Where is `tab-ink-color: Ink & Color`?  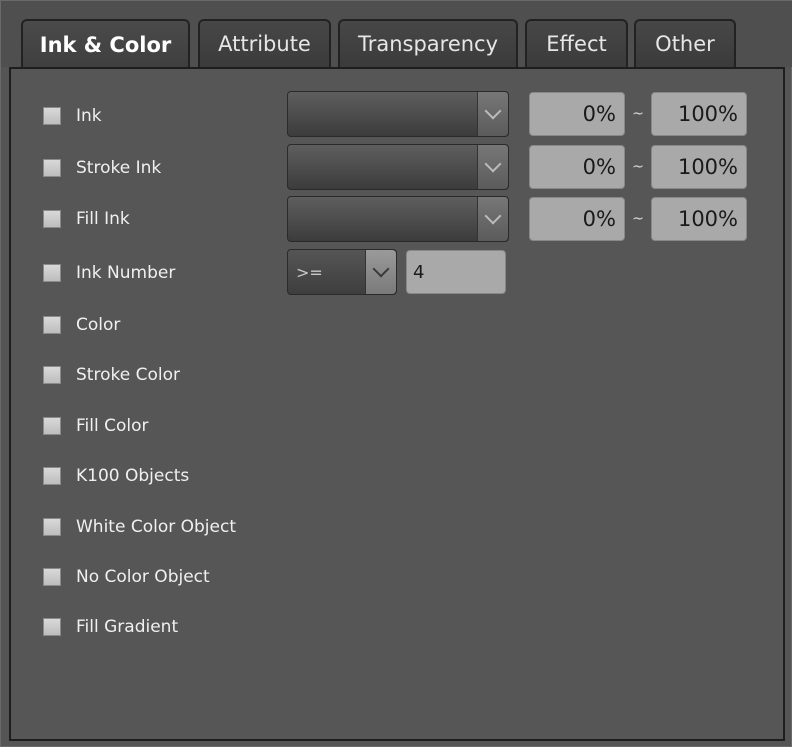 tab-ink-color: Ink & Color is located at coordinates (105, 44).